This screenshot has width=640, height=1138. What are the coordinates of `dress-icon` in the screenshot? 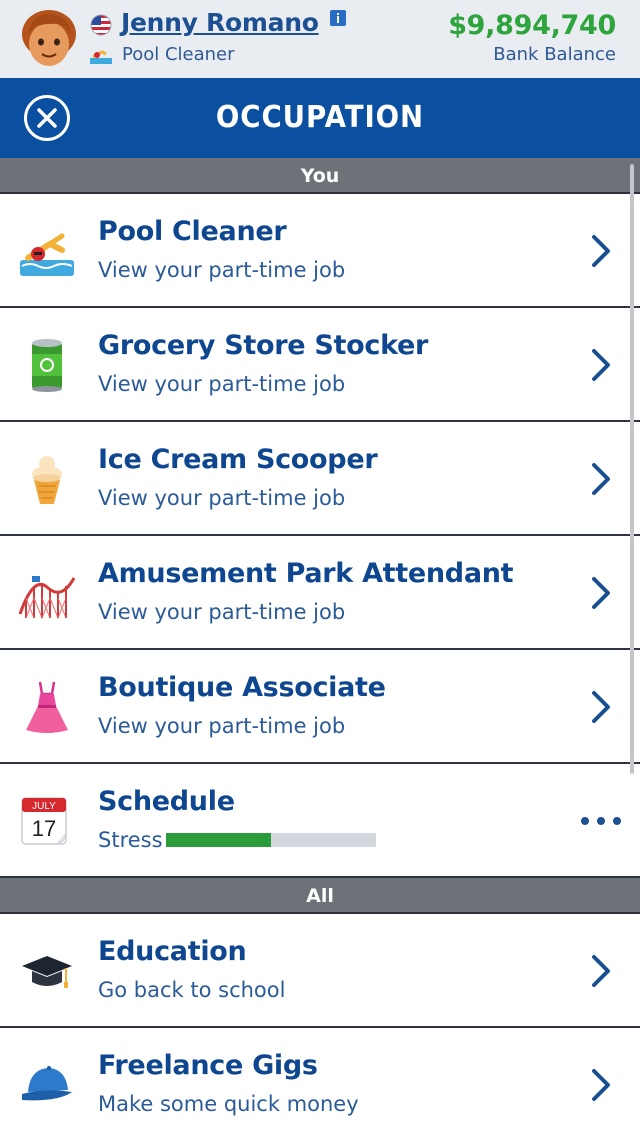 It's located at (47, 707).